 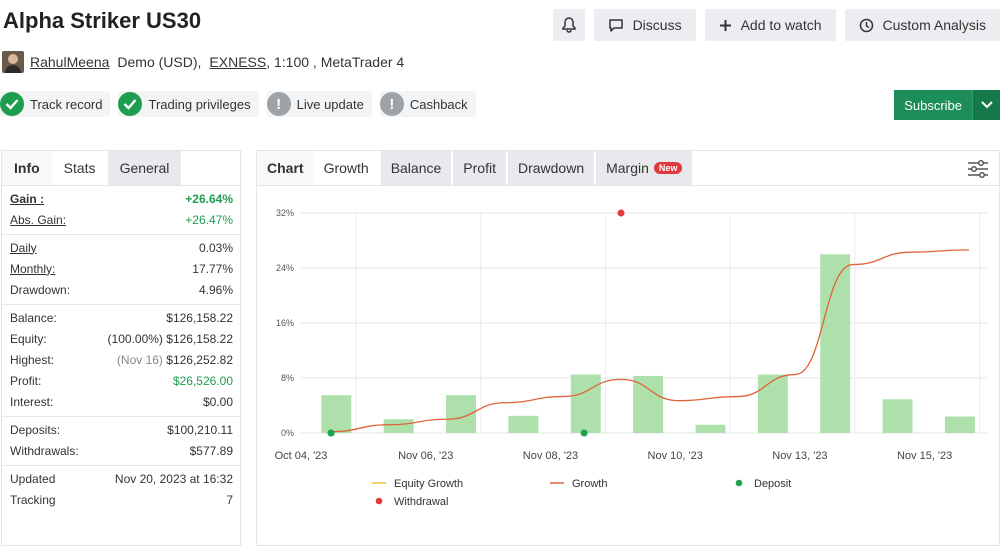 What do you see at coordinates (644, 168) in the screenshot?
I see `tab-margin: Margin New` at bounding box center [644, 168].